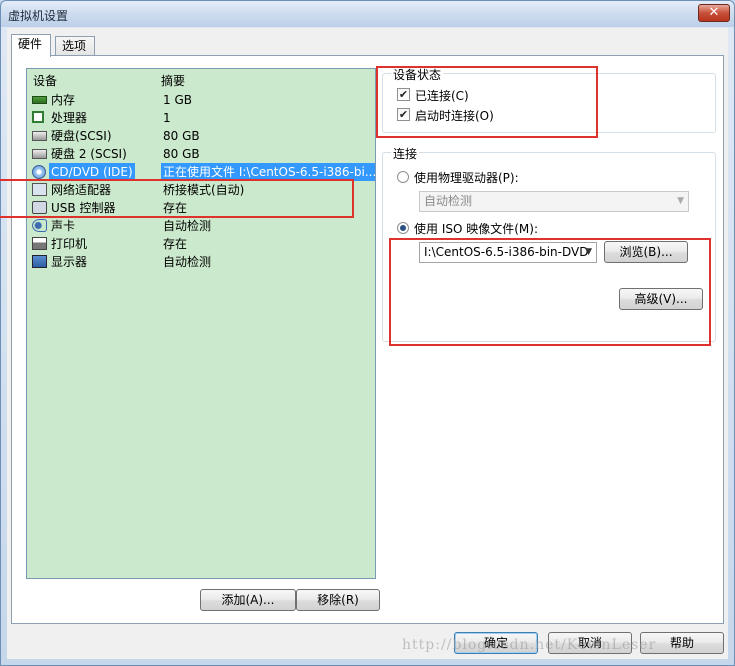 The image size is (735, 666). What do you see at coordinates (487, 102) in the screenshot?
I see `annotation-highlight-device-status` at bounding box center [487, 102].